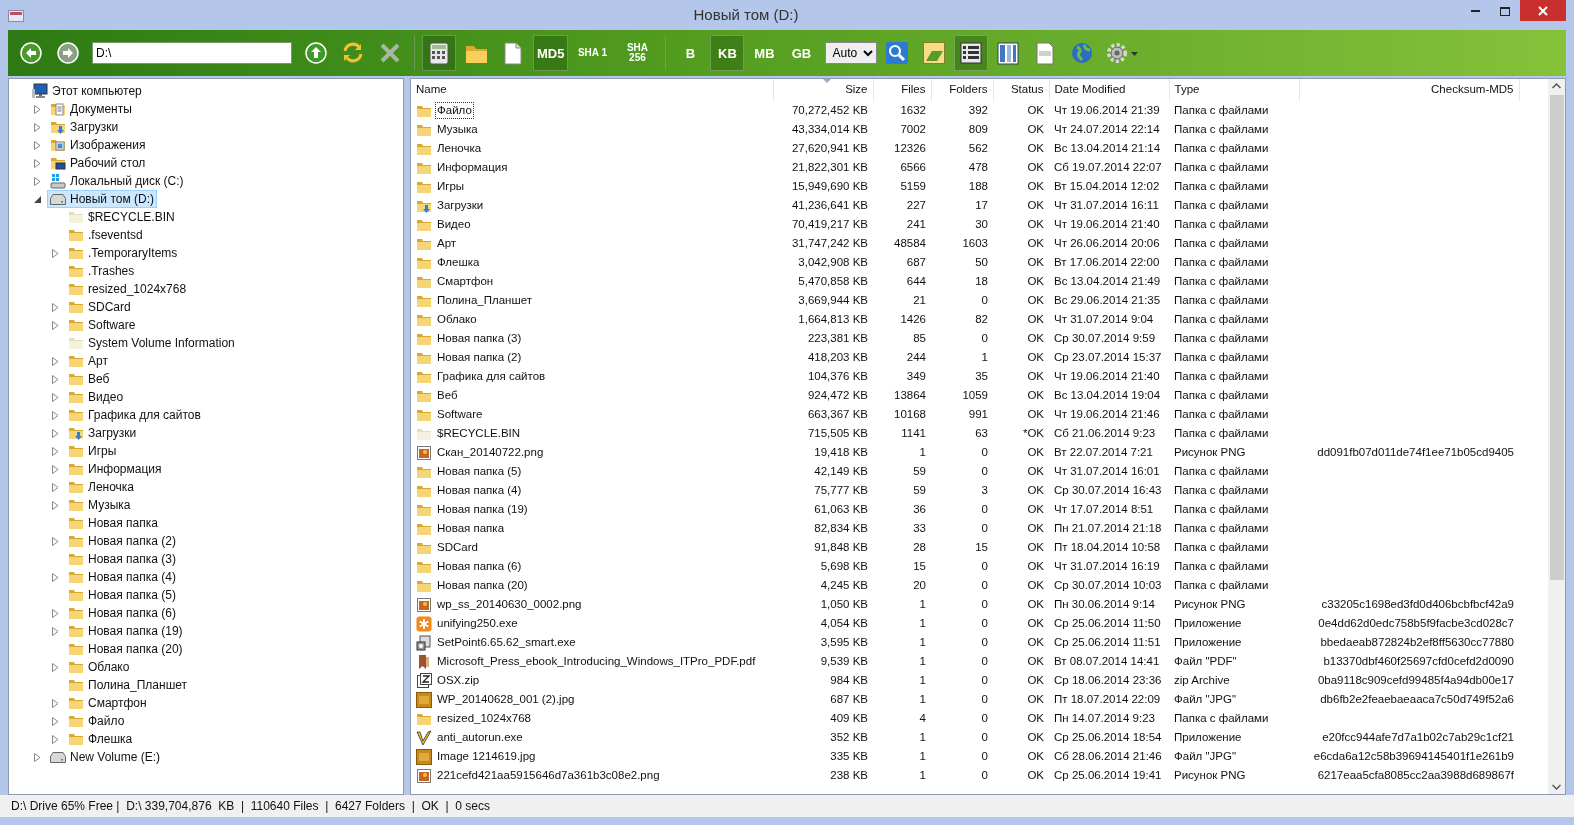 The width and height of the screenshot is (1574, 825). Describe the element at coordinates (123, 253) in the screenshot. I see `tree-item: .TemporaryItems` at that location.